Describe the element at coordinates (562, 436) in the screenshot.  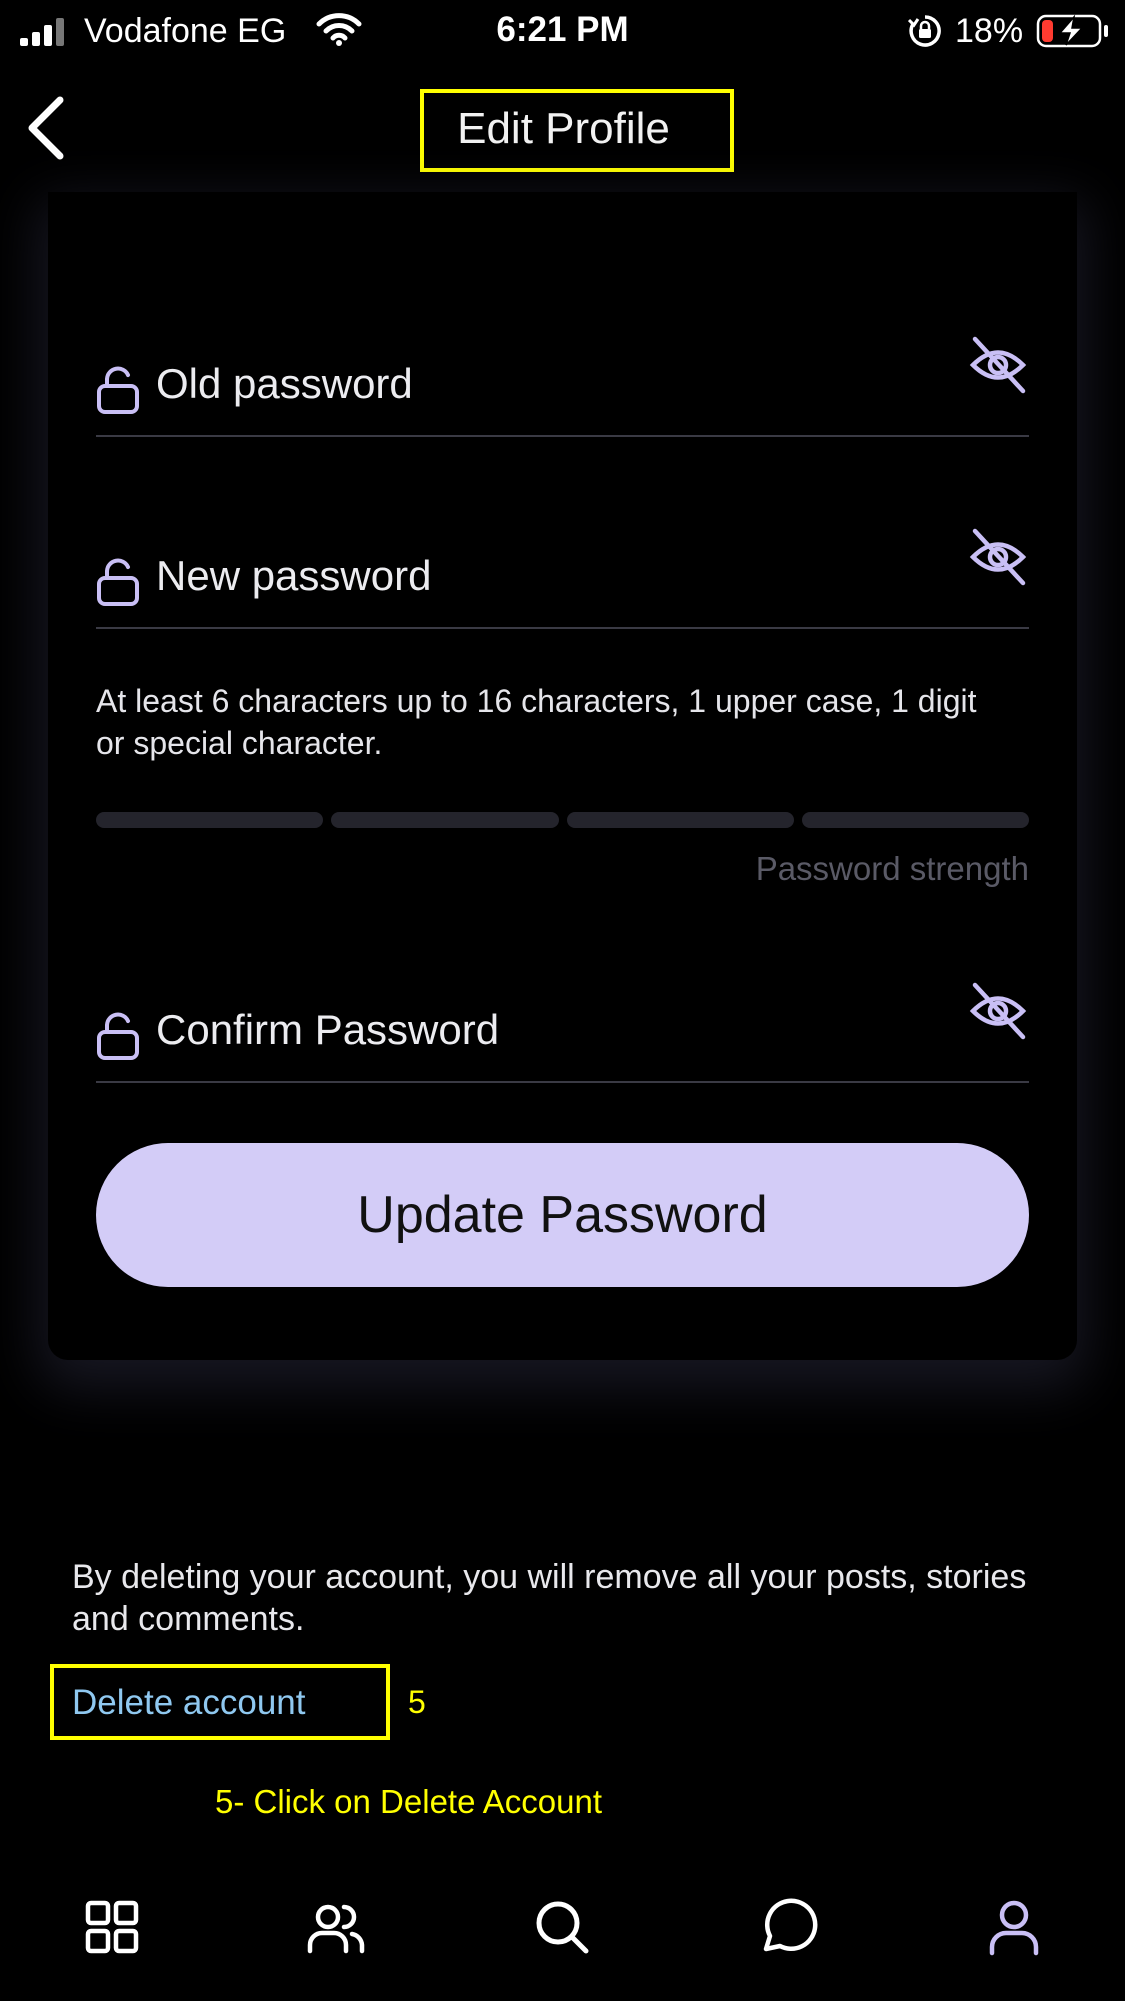
I see `old-password-underline` at that location.